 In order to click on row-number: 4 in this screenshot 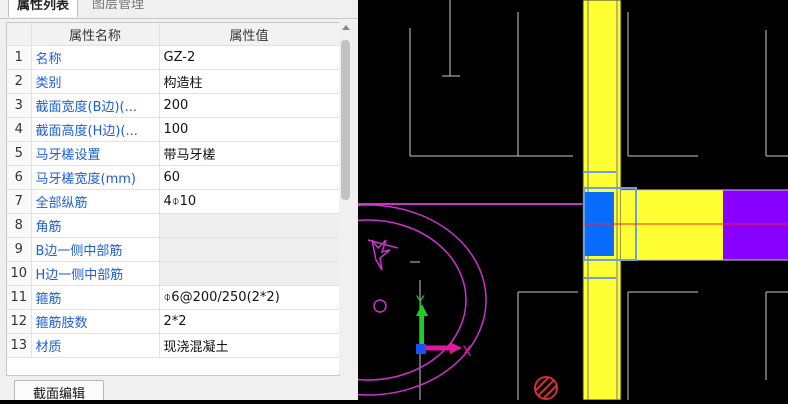, I will do `click(19, 129)`.